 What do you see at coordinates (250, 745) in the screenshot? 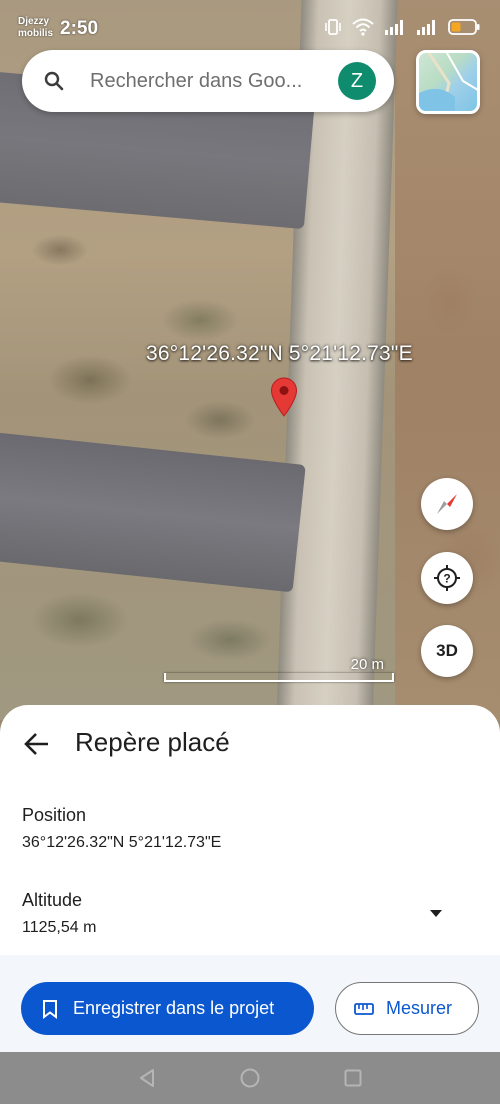
I see `sheet-header: Repère placé` at bounding box center [250, 745].